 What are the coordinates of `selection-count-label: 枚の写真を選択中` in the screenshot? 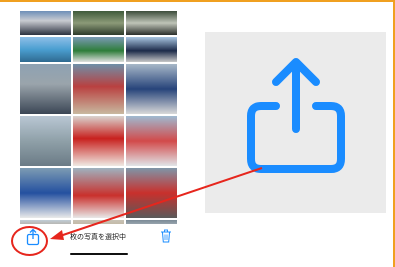 It's located at (98, 237).